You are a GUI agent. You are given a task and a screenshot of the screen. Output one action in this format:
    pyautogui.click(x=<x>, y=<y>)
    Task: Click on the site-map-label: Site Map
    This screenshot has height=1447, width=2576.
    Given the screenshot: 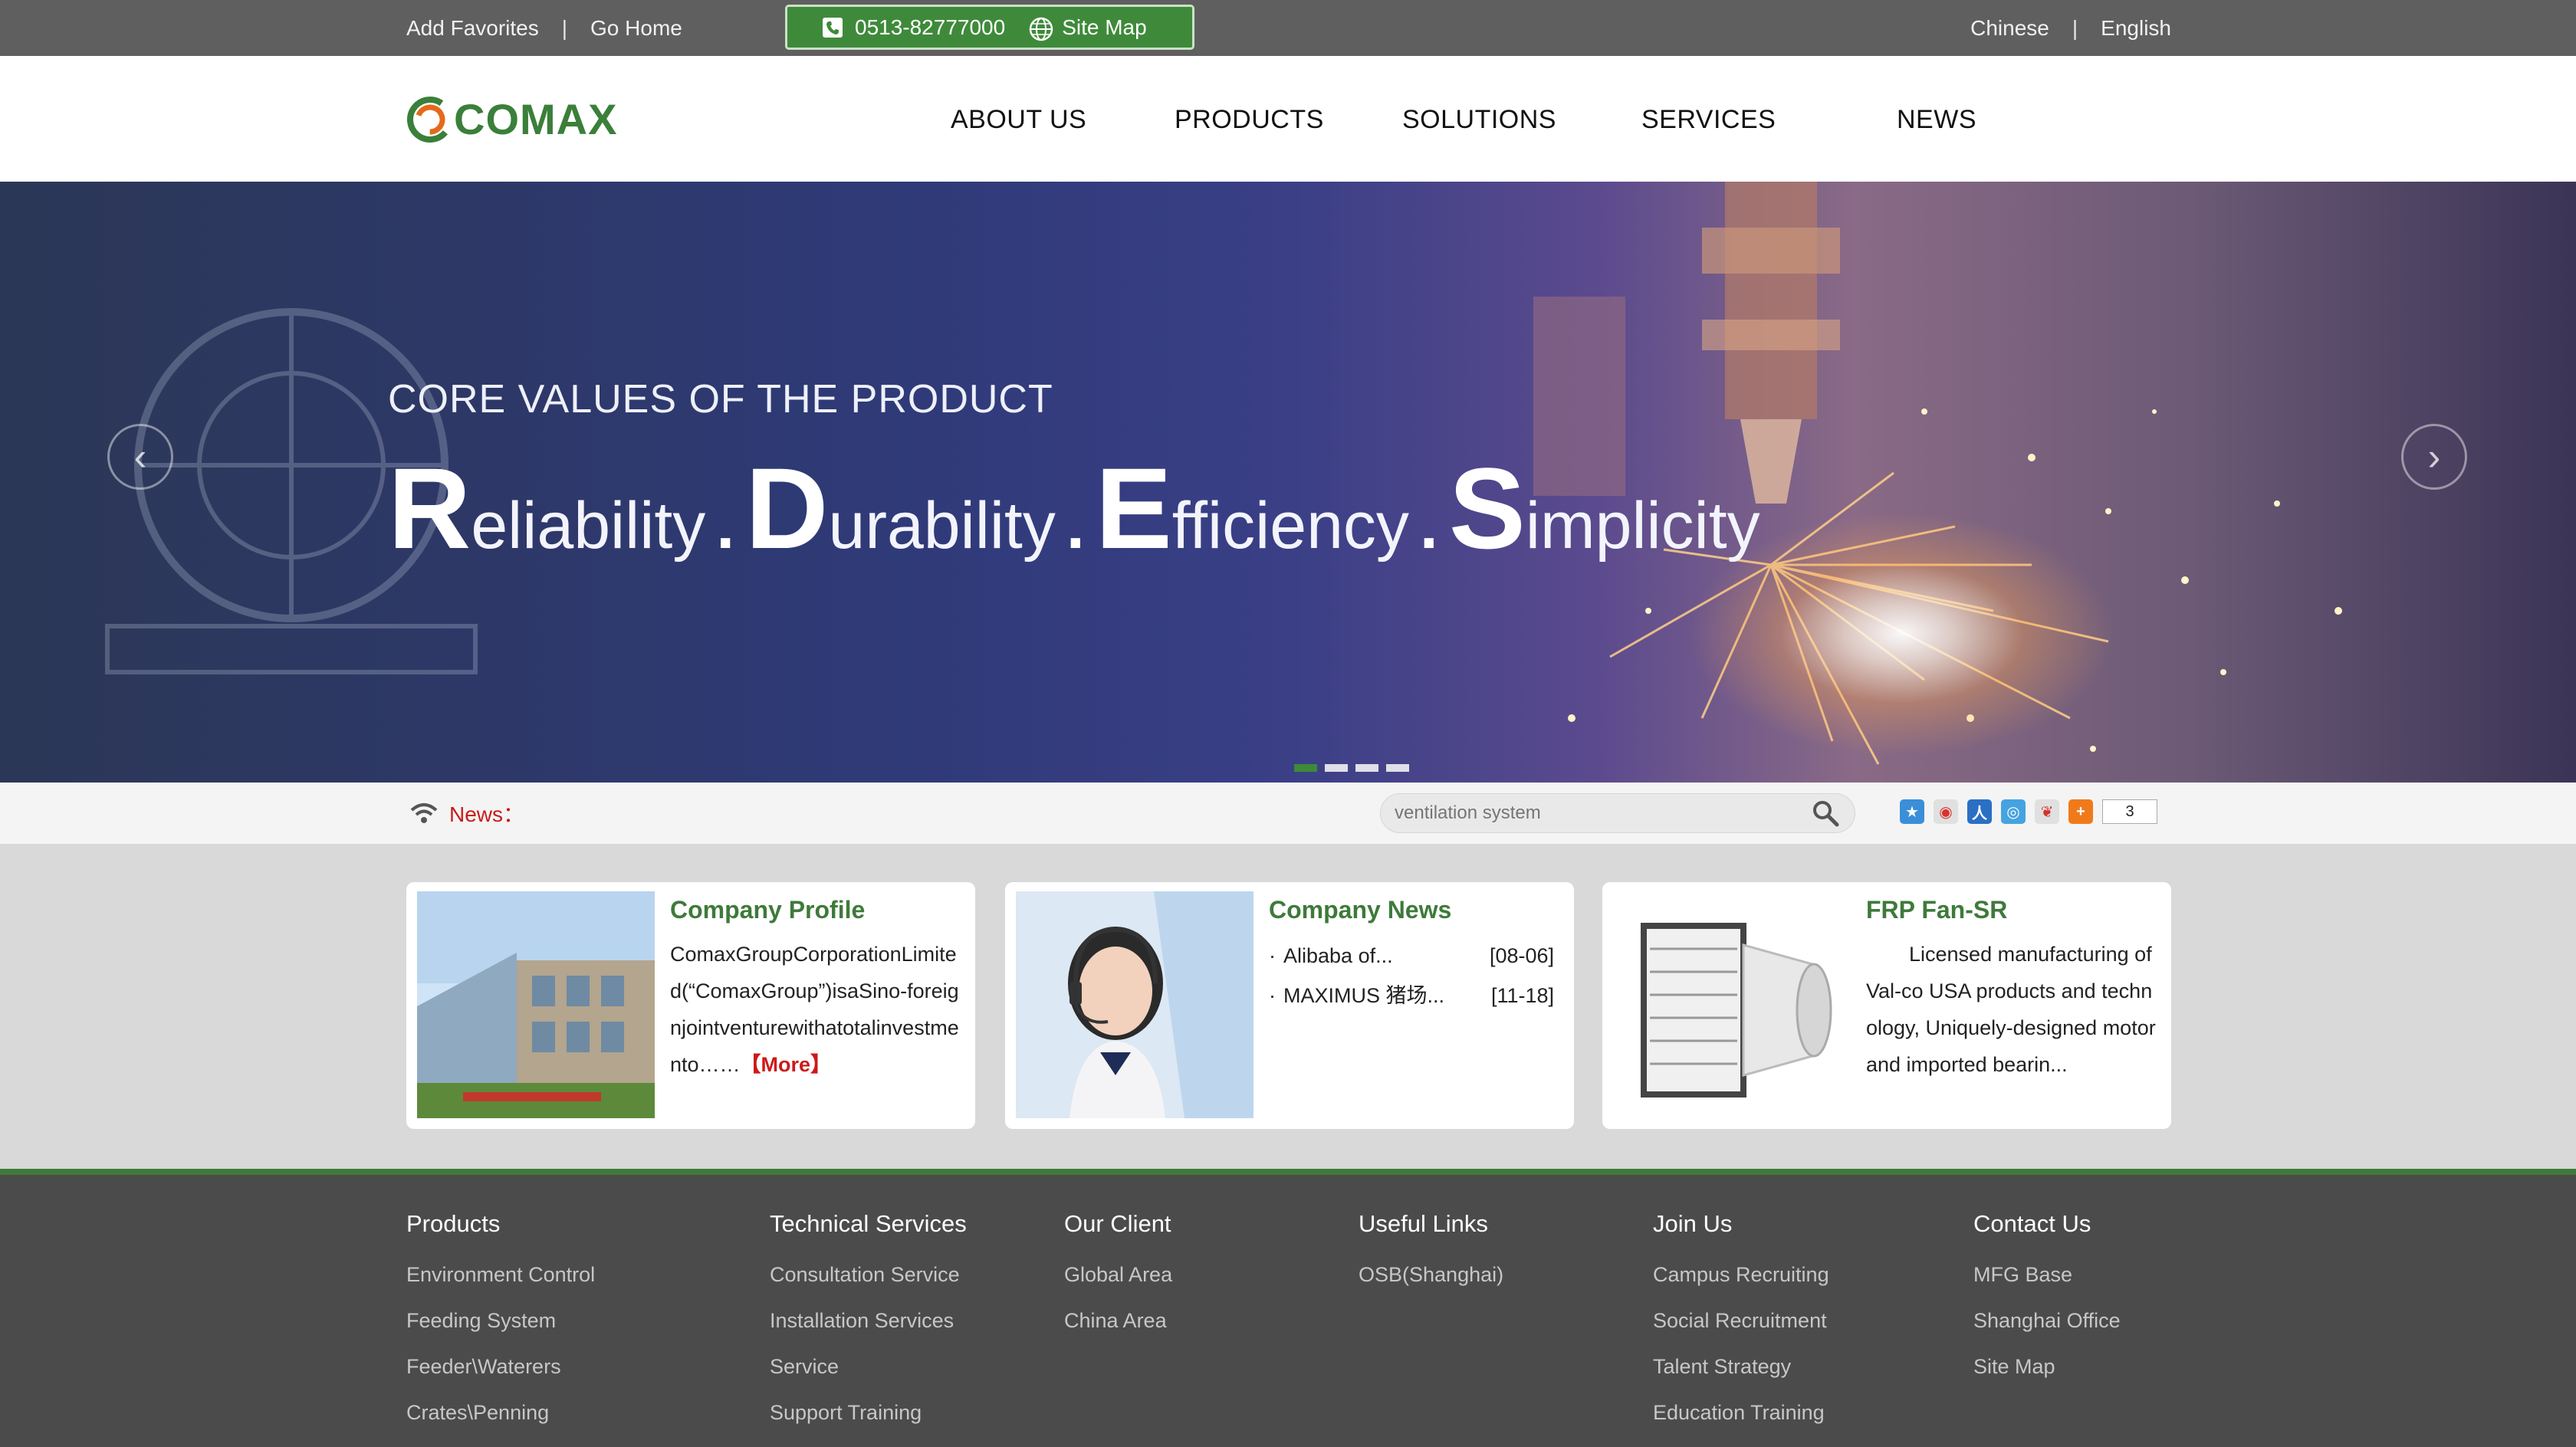 What is the action you would take?
    pyautogui.click(x=1104, y=27)
    